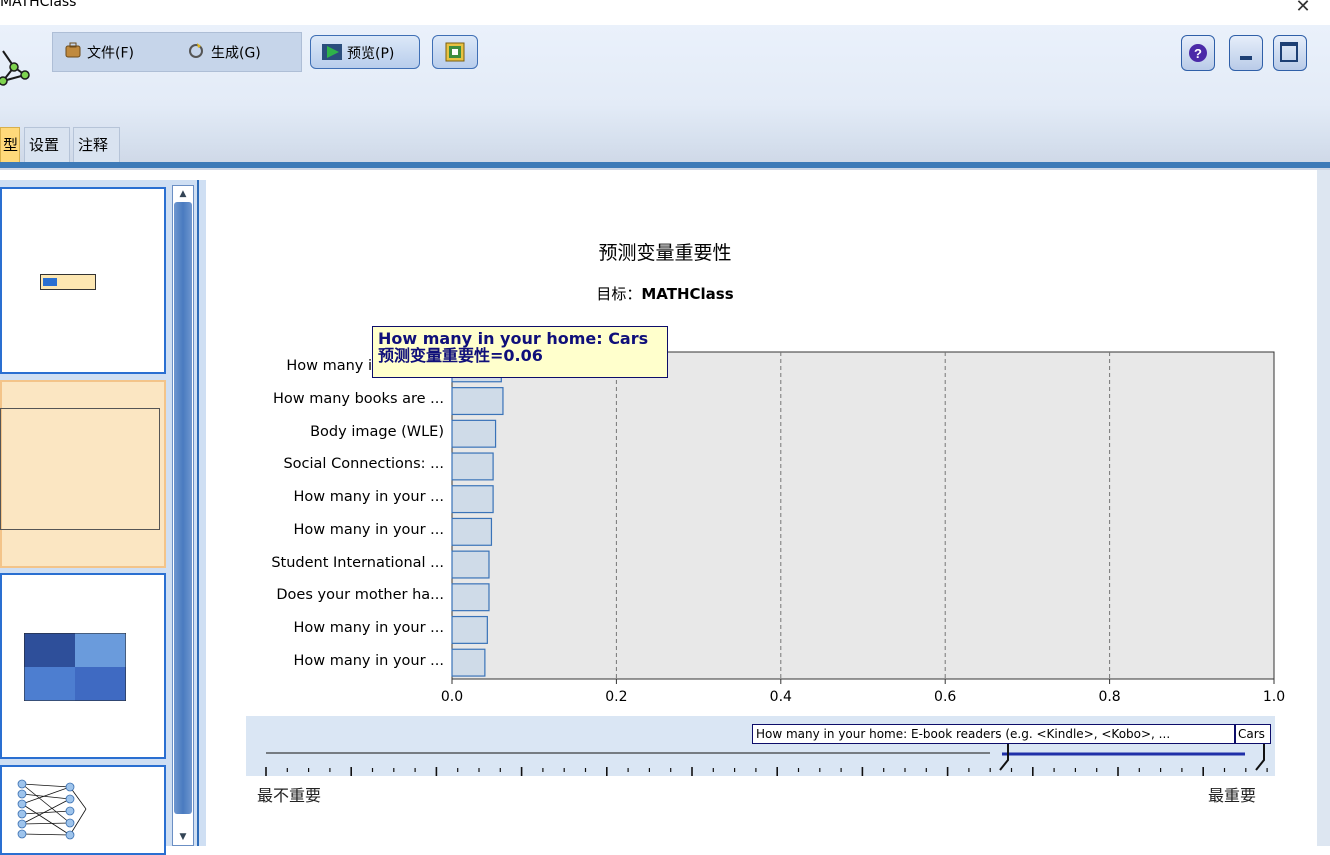  Describe the element at coordinates (1004, 757) in the screenshot. I see `slider-handle-left` at that location.